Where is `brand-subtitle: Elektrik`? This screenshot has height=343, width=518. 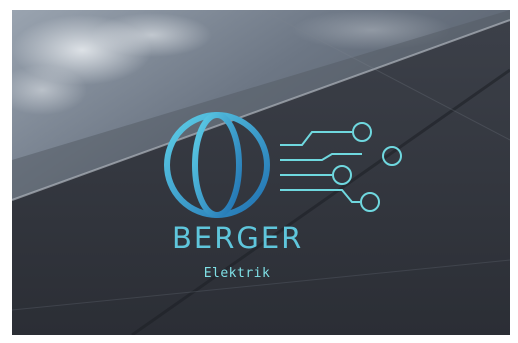 brand-subtitle: Elektrik is located at coordinates (237, 273).